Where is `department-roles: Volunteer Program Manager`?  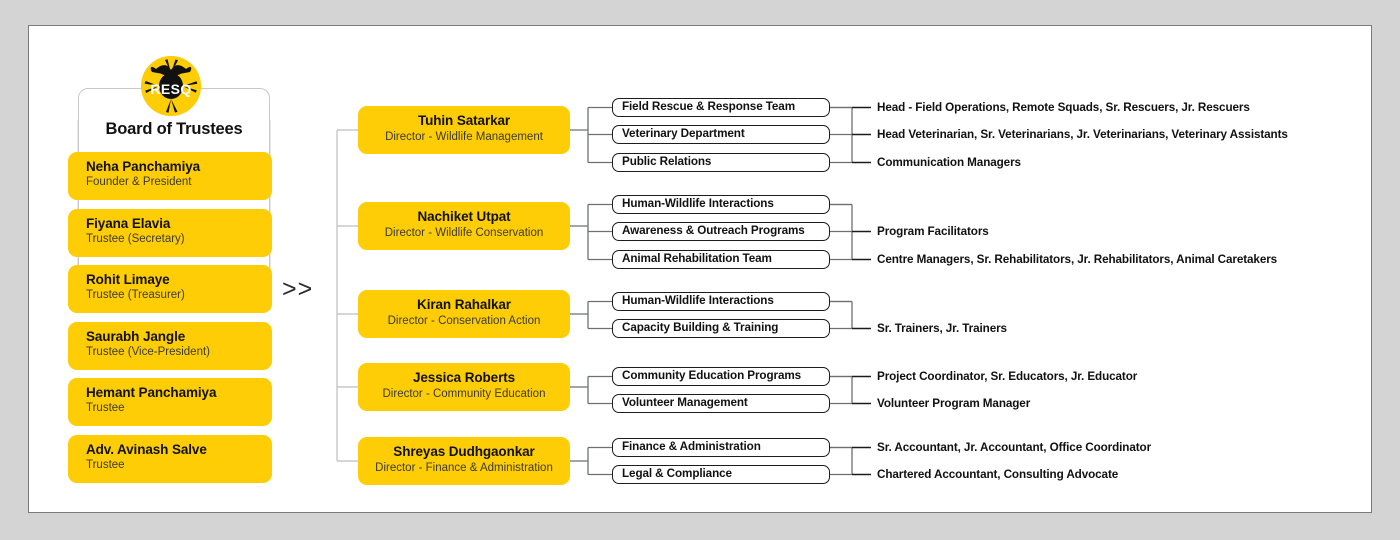
department-roles: Volunteer Program Manager is located at coordinates (954, 403).